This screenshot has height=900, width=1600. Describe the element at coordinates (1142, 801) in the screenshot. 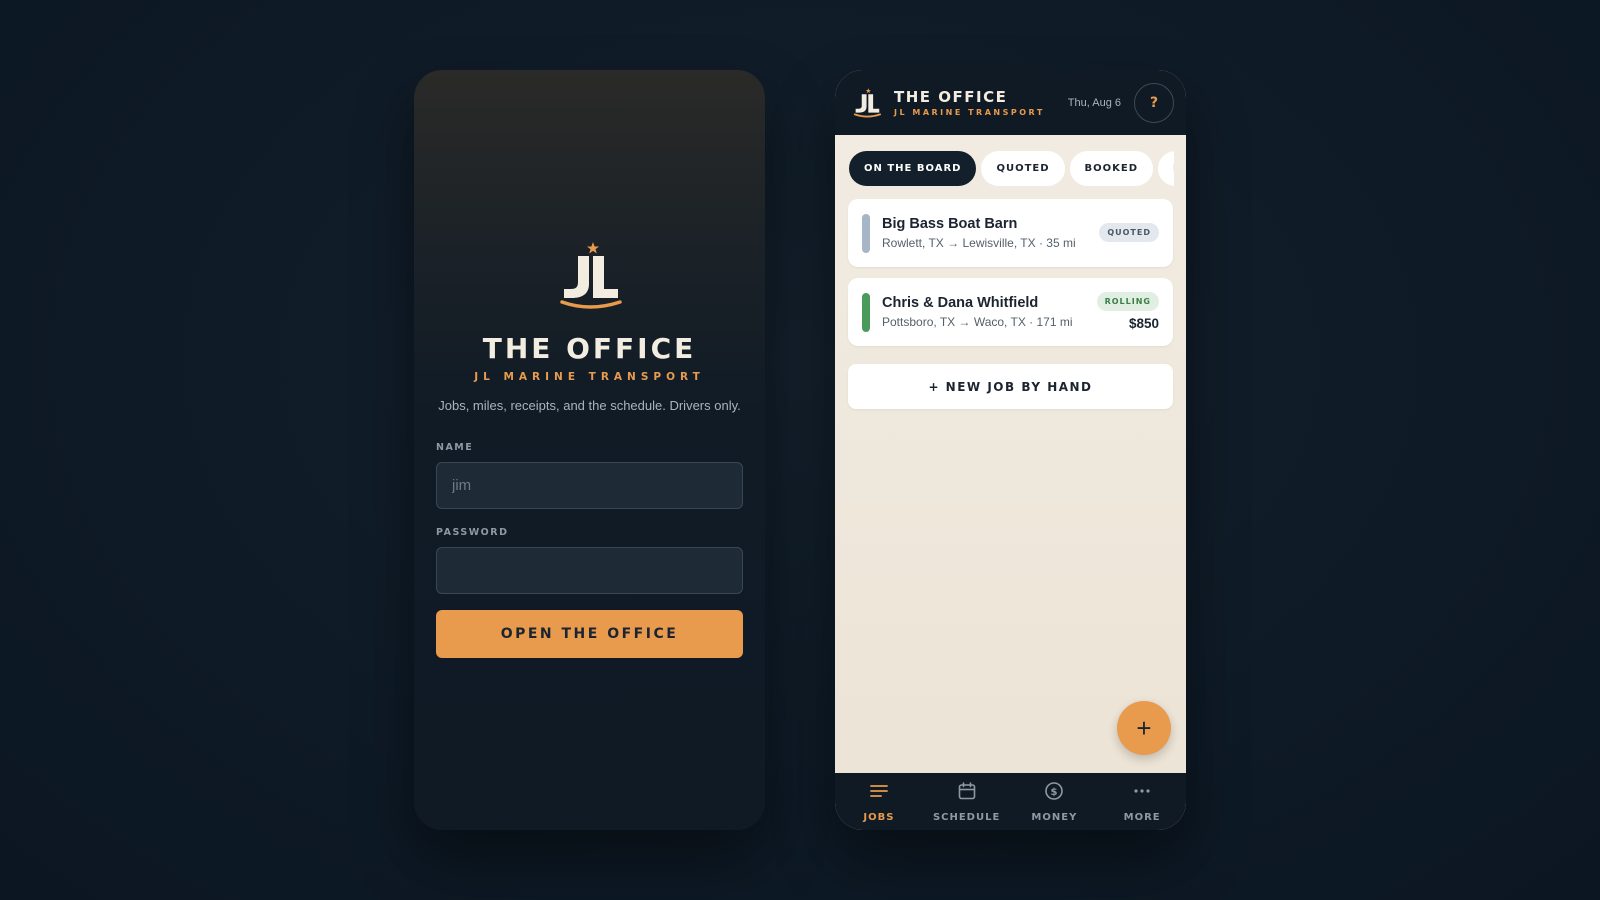

I see `nav-item-more: MORE` at that location.